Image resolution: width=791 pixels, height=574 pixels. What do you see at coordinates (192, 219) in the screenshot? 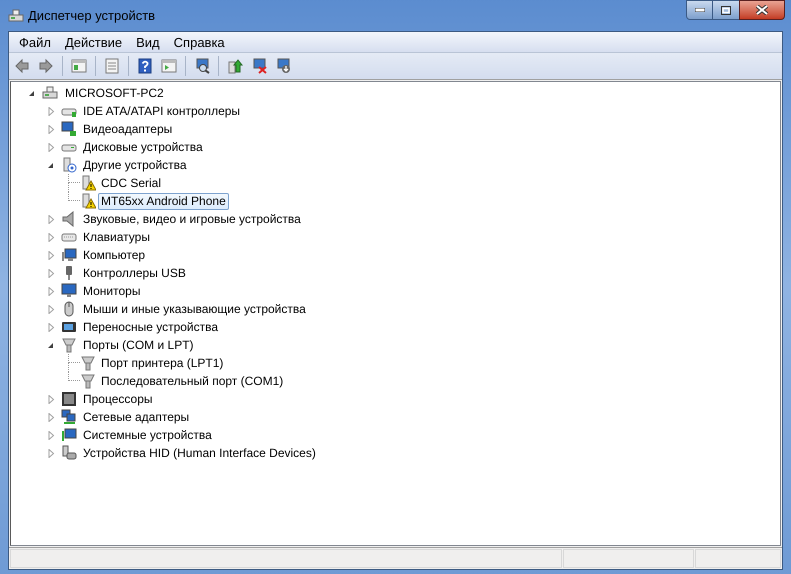
I see `tree-item: Звуковые, видео и игровые устройства` at bounding box center [192, 219].